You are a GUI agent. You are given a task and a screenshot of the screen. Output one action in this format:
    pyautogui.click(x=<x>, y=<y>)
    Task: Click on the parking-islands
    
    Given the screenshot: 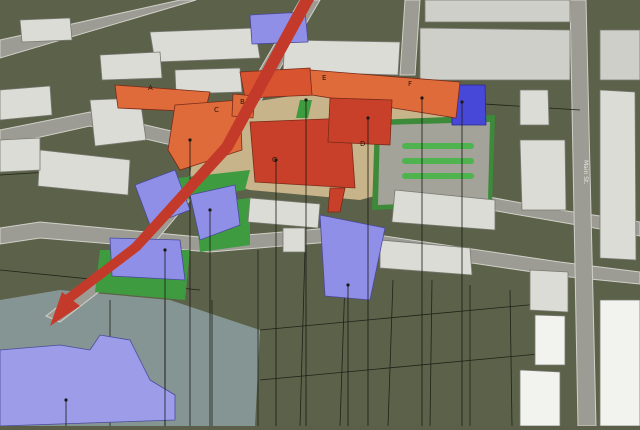 What is the action you would take?
    pyautogui.click(x=438, y=161)
    